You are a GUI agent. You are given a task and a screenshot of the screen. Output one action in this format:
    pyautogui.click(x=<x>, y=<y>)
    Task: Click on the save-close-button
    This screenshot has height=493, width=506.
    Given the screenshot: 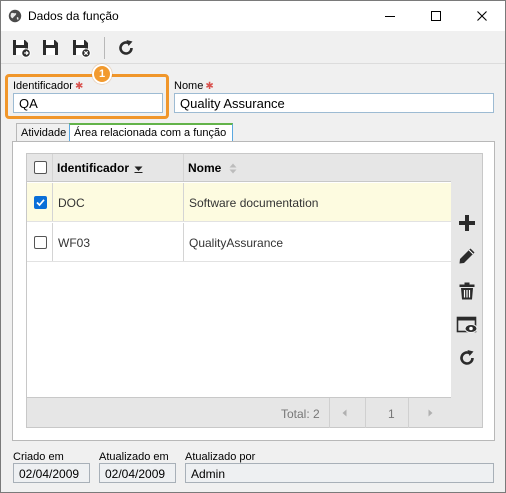 What is the action you would take?
    pyautogui.click(x=81, y=48)
    